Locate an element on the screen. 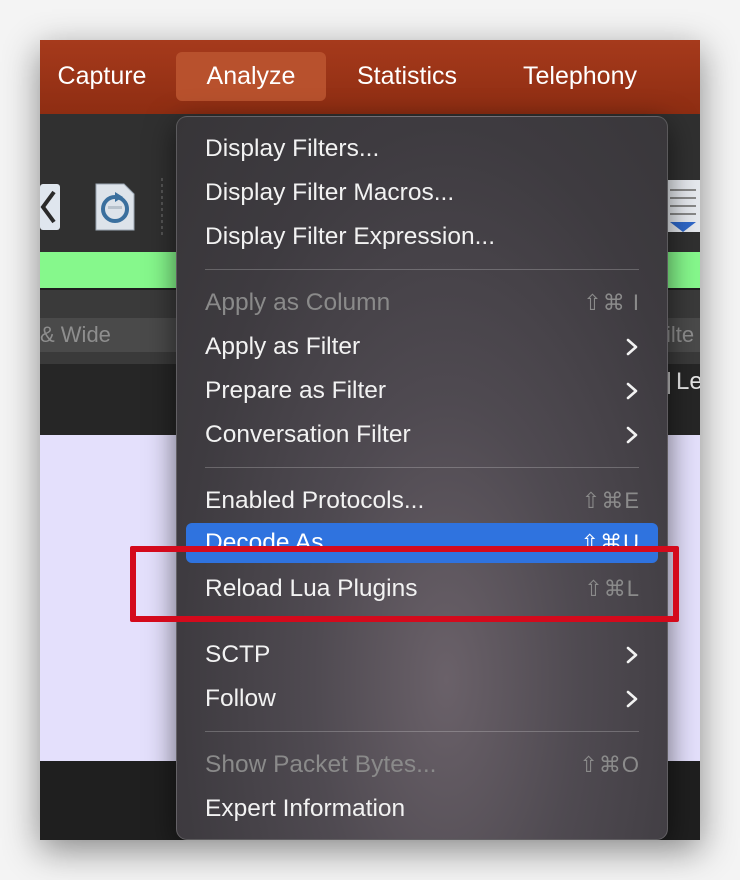  column-divider is located at coordinates (669, 383).